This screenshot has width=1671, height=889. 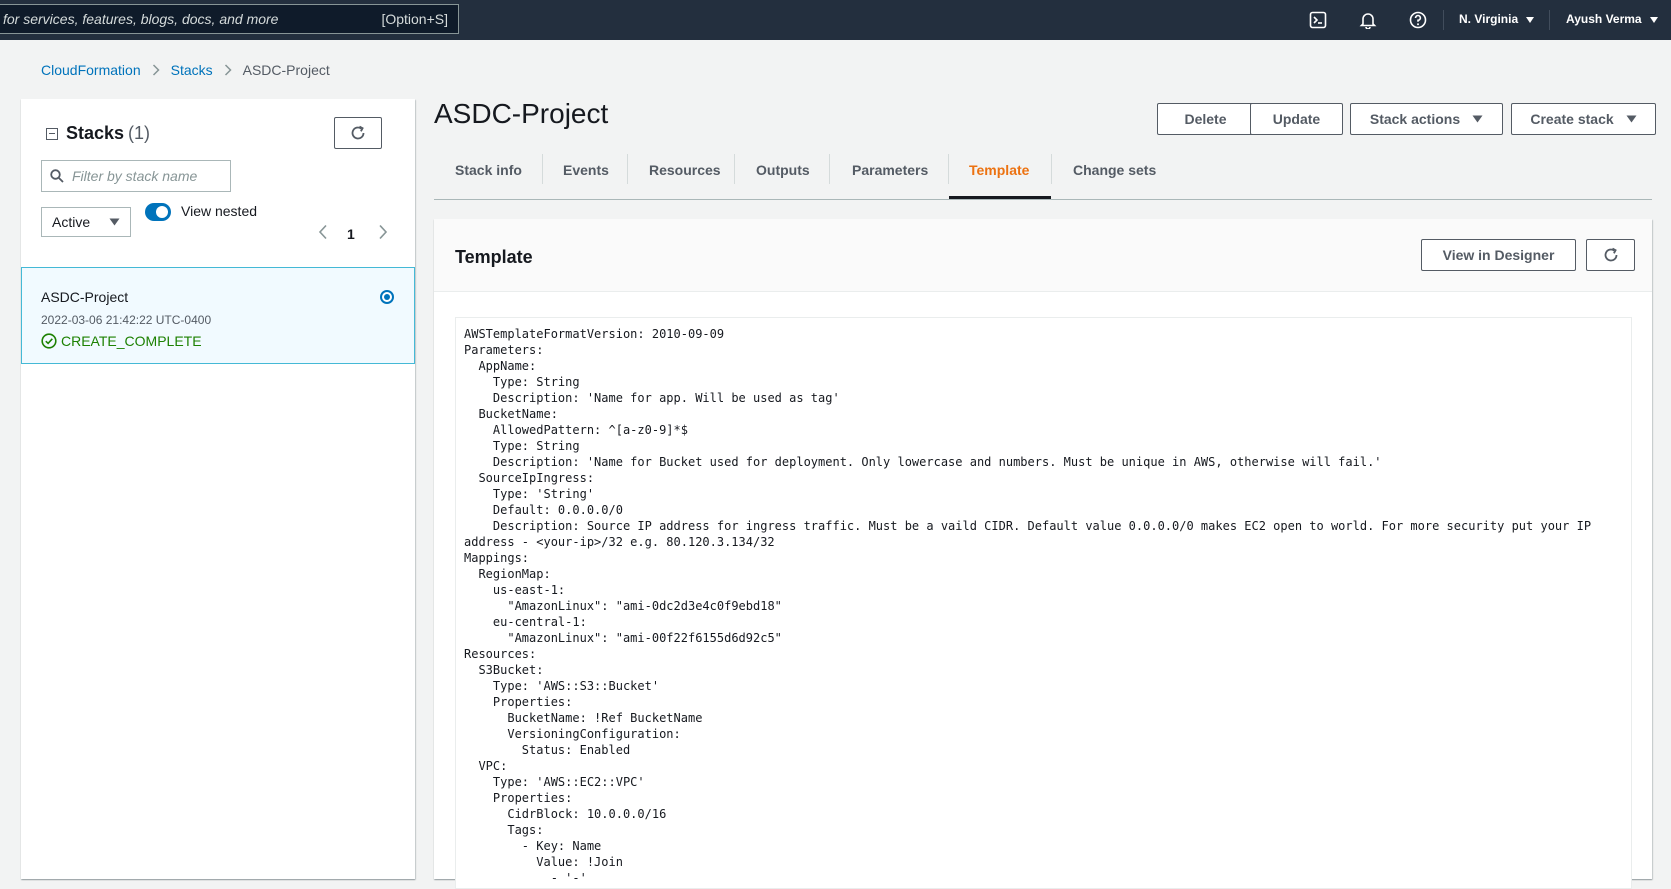 I want to click on stack-name: ASDC-Project, so click(x=85, y=297).